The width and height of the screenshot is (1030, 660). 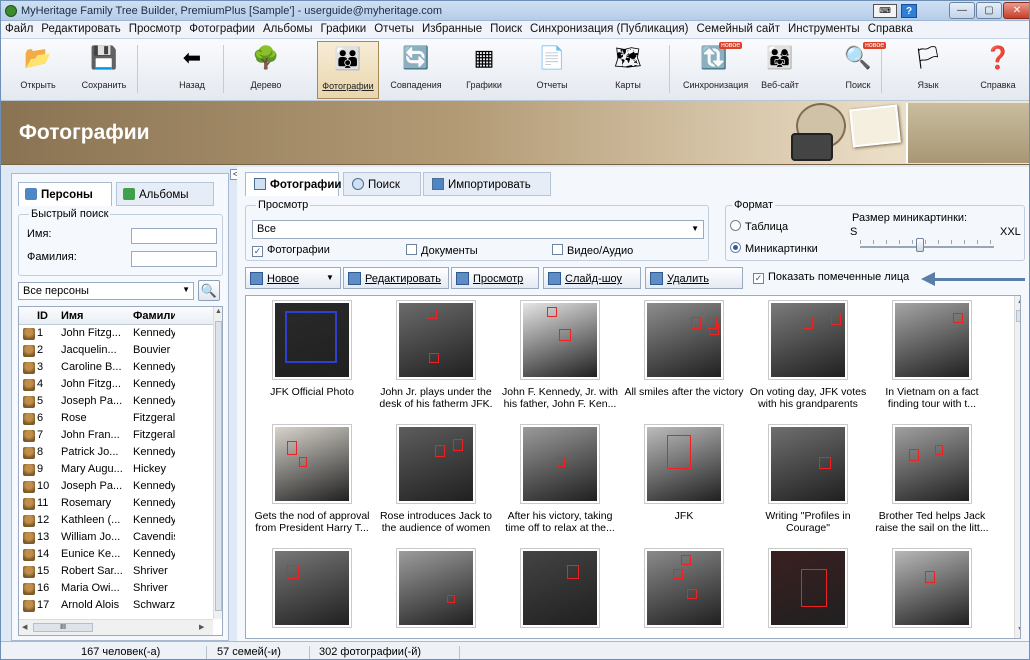 What do you see at coordinates (1018, 316) in the screenshot?
I see `photo-grid-vscroll-thumb` at bounding box center [1018, 316].